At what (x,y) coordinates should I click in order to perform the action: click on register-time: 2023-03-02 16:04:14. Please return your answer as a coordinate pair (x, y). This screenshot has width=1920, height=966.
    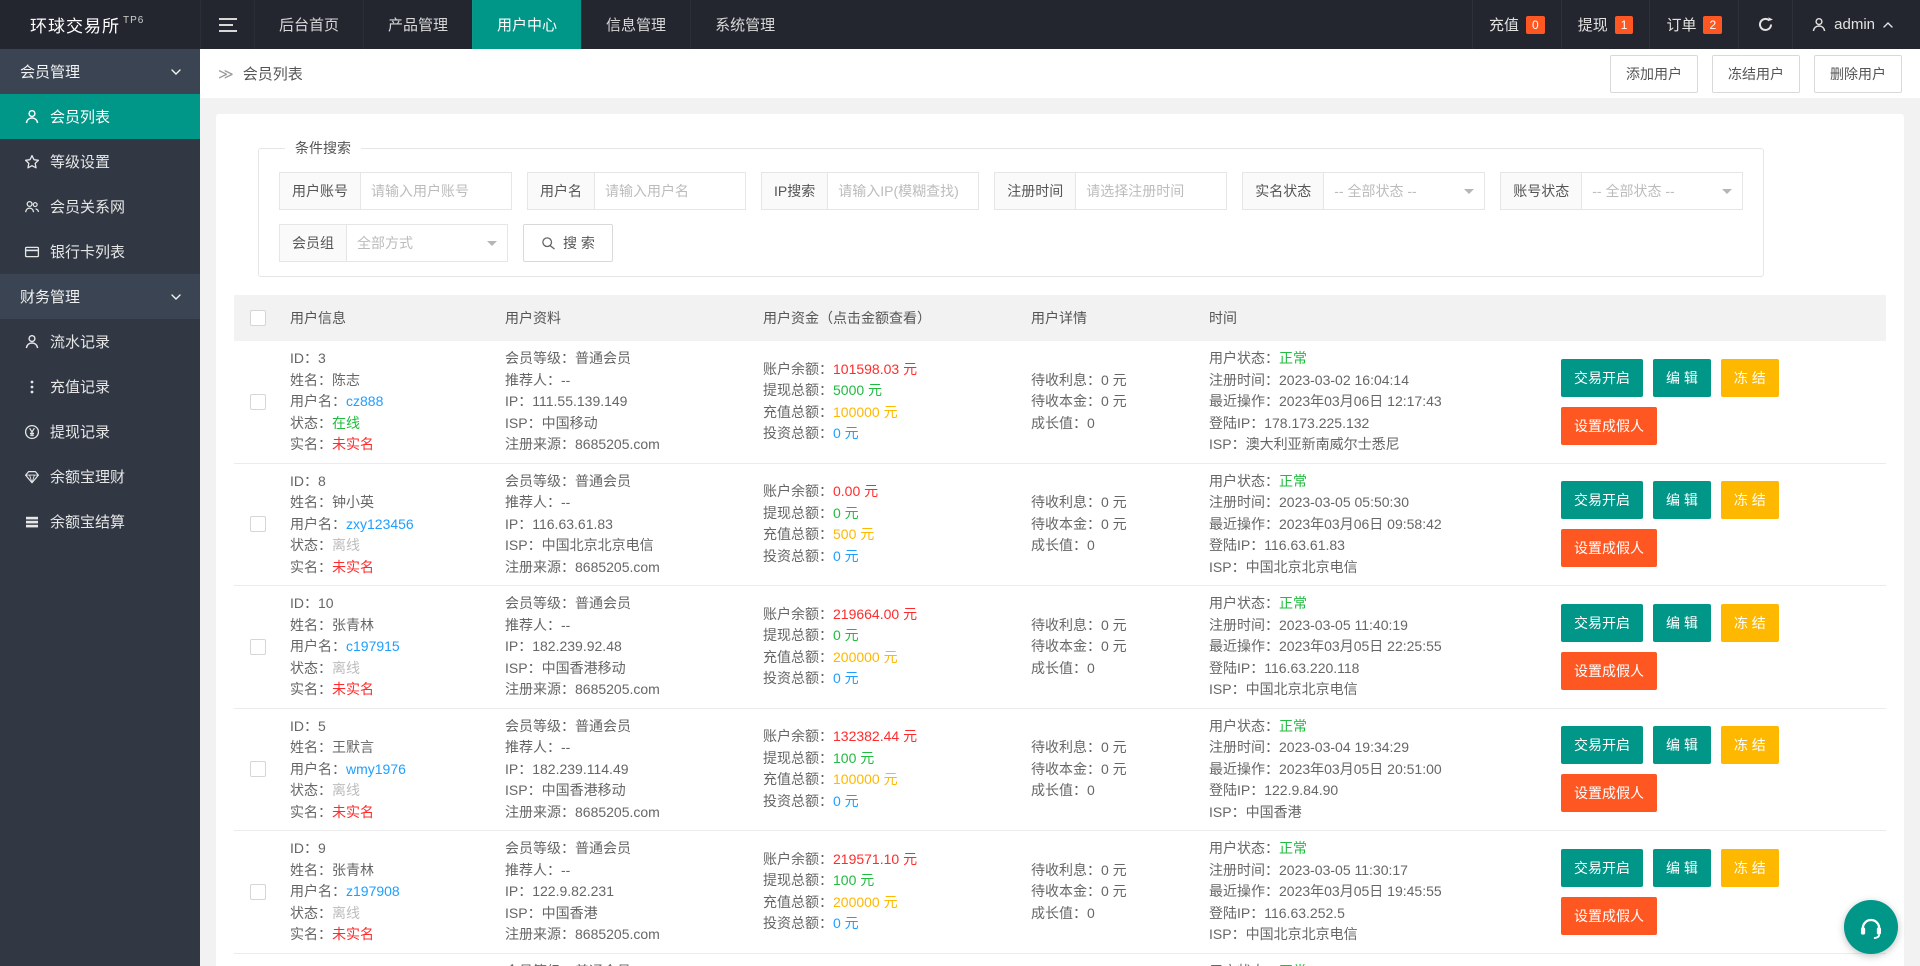
    Looking at the image, I should click on (1344, 379).